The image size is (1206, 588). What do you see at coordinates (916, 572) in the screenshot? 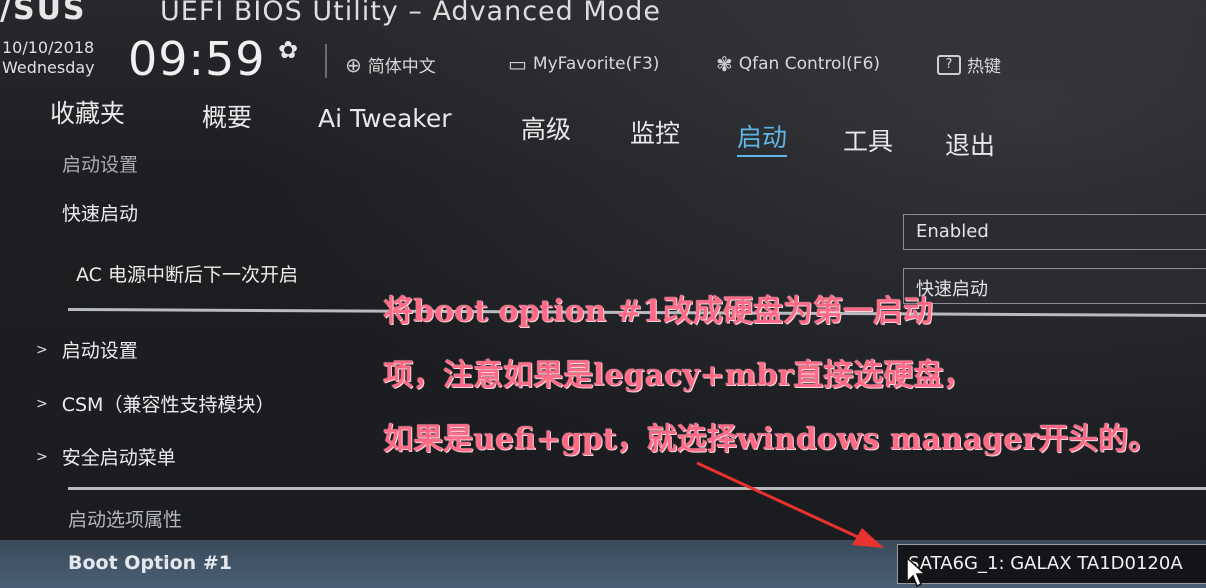
I see `mouse-cursor-icon` at bounding box center [916, 572].